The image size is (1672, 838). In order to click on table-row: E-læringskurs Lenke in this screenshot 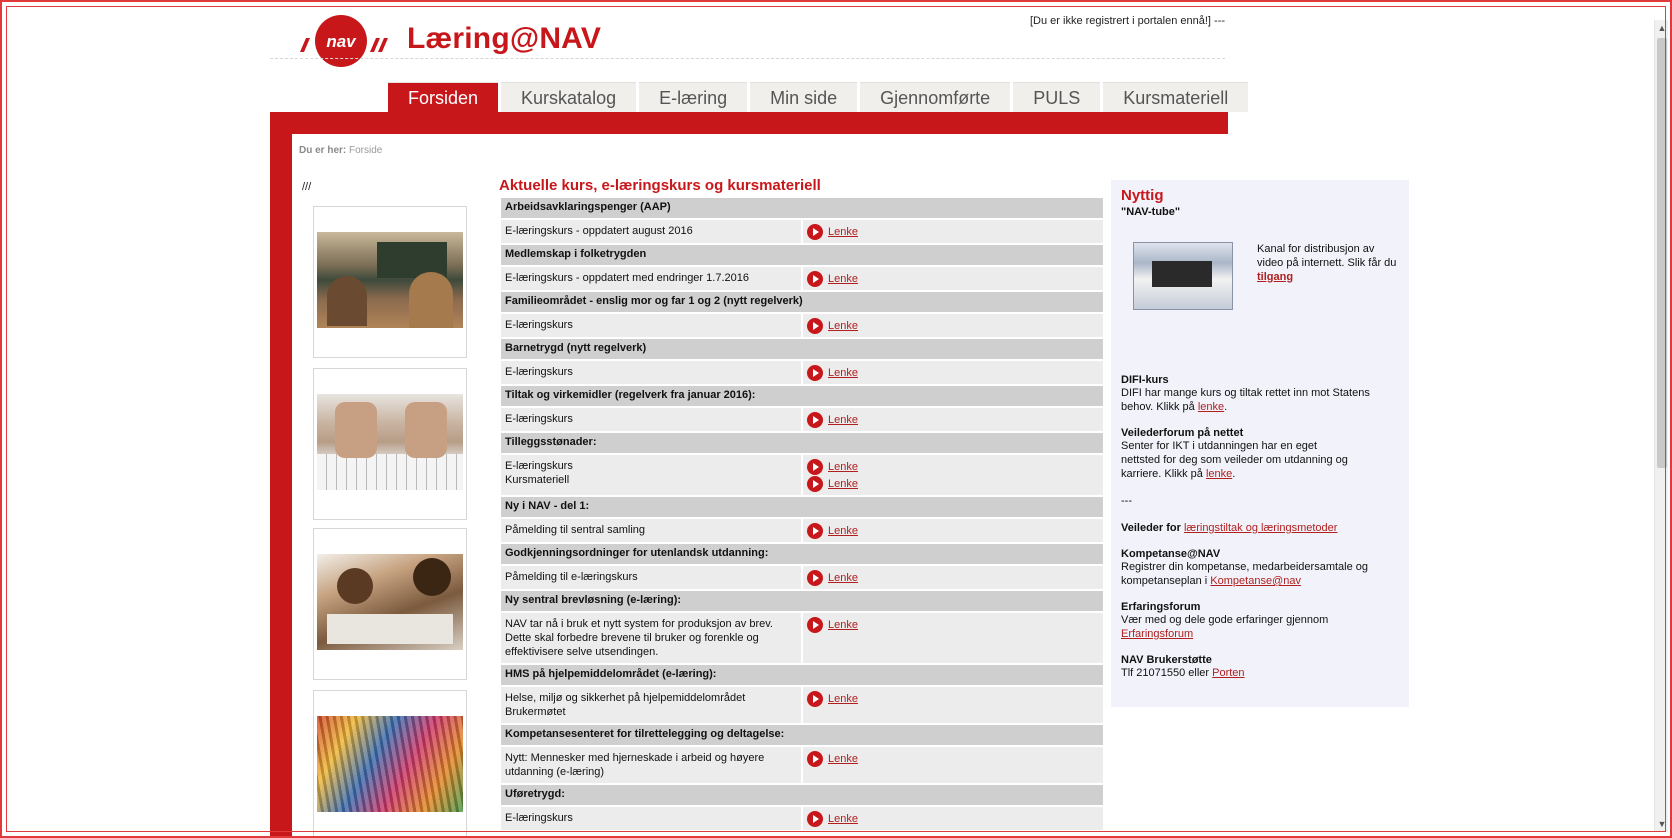, I will do `click(802, 818)`.